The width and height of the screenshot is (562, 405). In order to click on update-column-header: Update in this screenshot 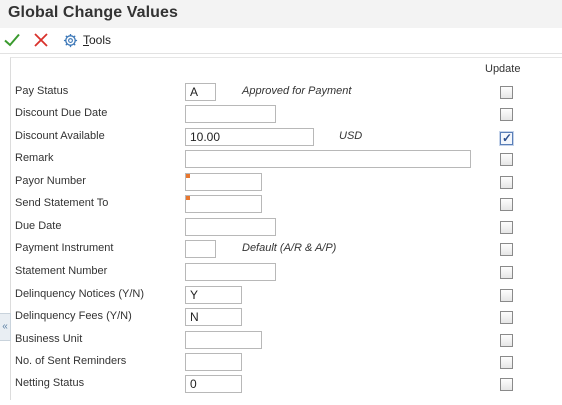, I will do `click(503, 69)`.